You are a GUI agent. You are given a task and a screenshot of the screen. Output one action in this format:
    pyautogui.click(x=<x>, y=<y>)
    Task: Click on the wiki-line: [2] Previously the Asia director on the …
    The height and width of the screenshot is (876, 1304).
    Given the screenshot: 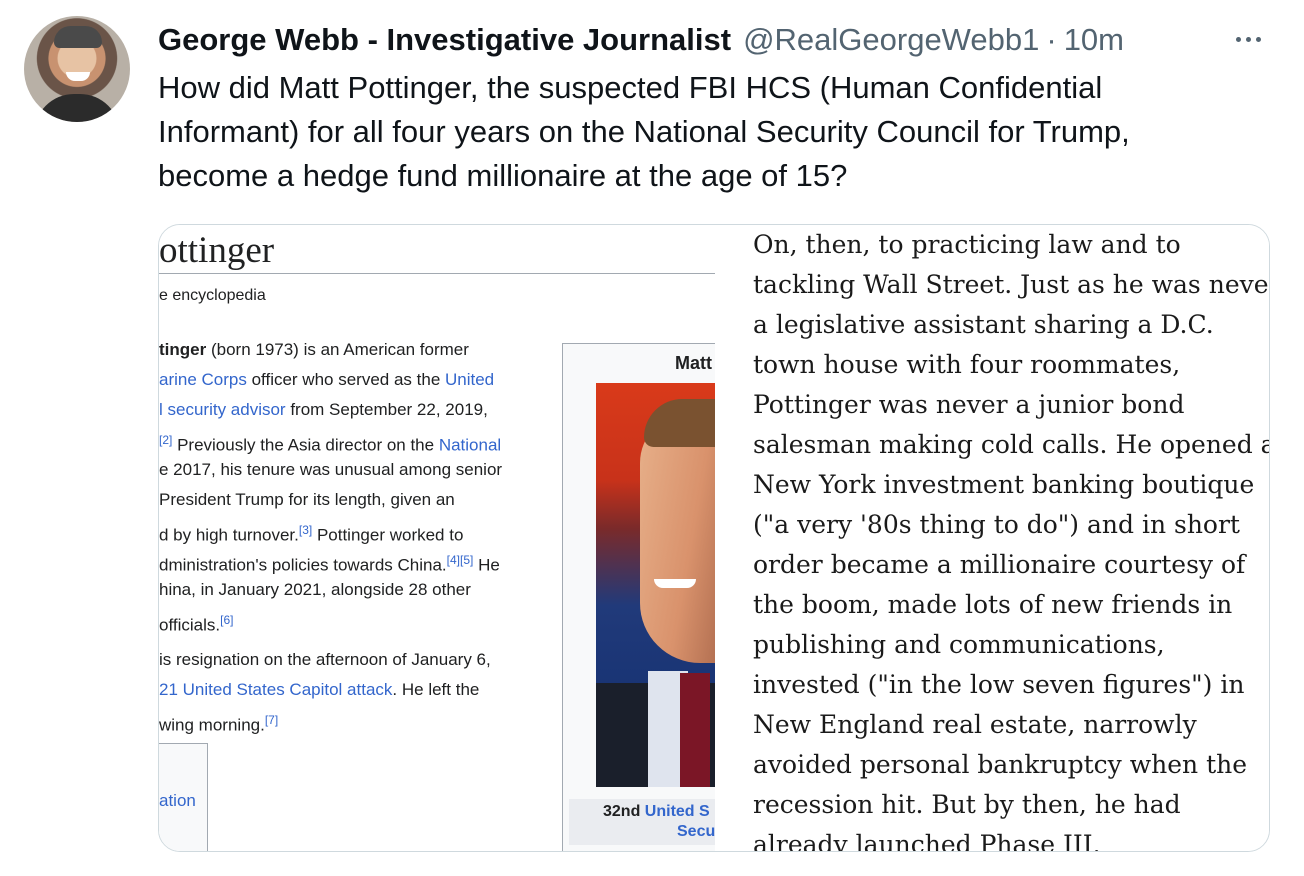 What is the action you would take?
    pyautogui.click(x=330, y=444)
    